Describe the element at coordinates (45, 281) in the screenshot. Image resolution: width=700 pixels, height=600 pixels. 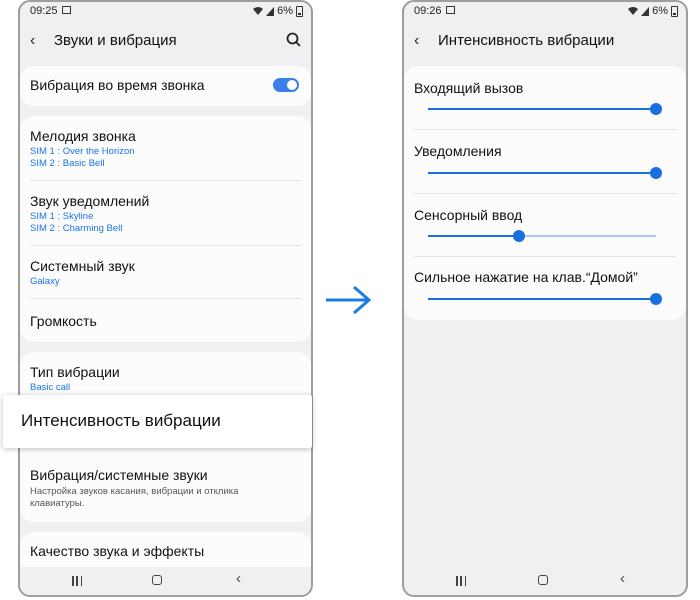
I see `system-sound-value: Galaxy` at that location.